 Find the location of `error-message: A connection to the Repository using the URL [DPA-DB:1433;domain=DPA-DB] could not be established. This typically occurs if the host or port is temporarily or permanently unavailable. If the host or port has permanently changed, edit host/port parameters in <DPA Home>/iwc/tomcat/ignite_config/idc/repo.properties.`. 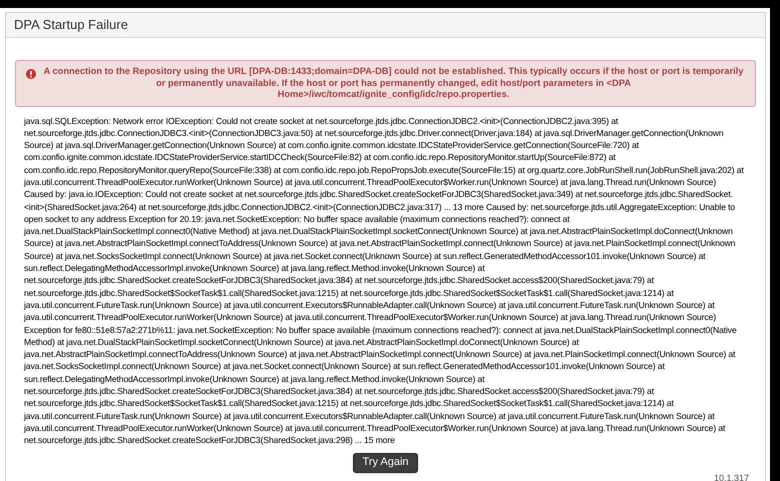

error-message: A connection to the Repository using the URL [DPA-DB:1433;domain=DPA-DB] could not be established. This typically occurs if the host or port is temporarily or permanently unavailable. If the host or port has permanently changed, edit host/port parameters in <DPA Home>/iwc/tomcat/ignite_config/idc/repo.properties. is located at coordinates (393, 83).